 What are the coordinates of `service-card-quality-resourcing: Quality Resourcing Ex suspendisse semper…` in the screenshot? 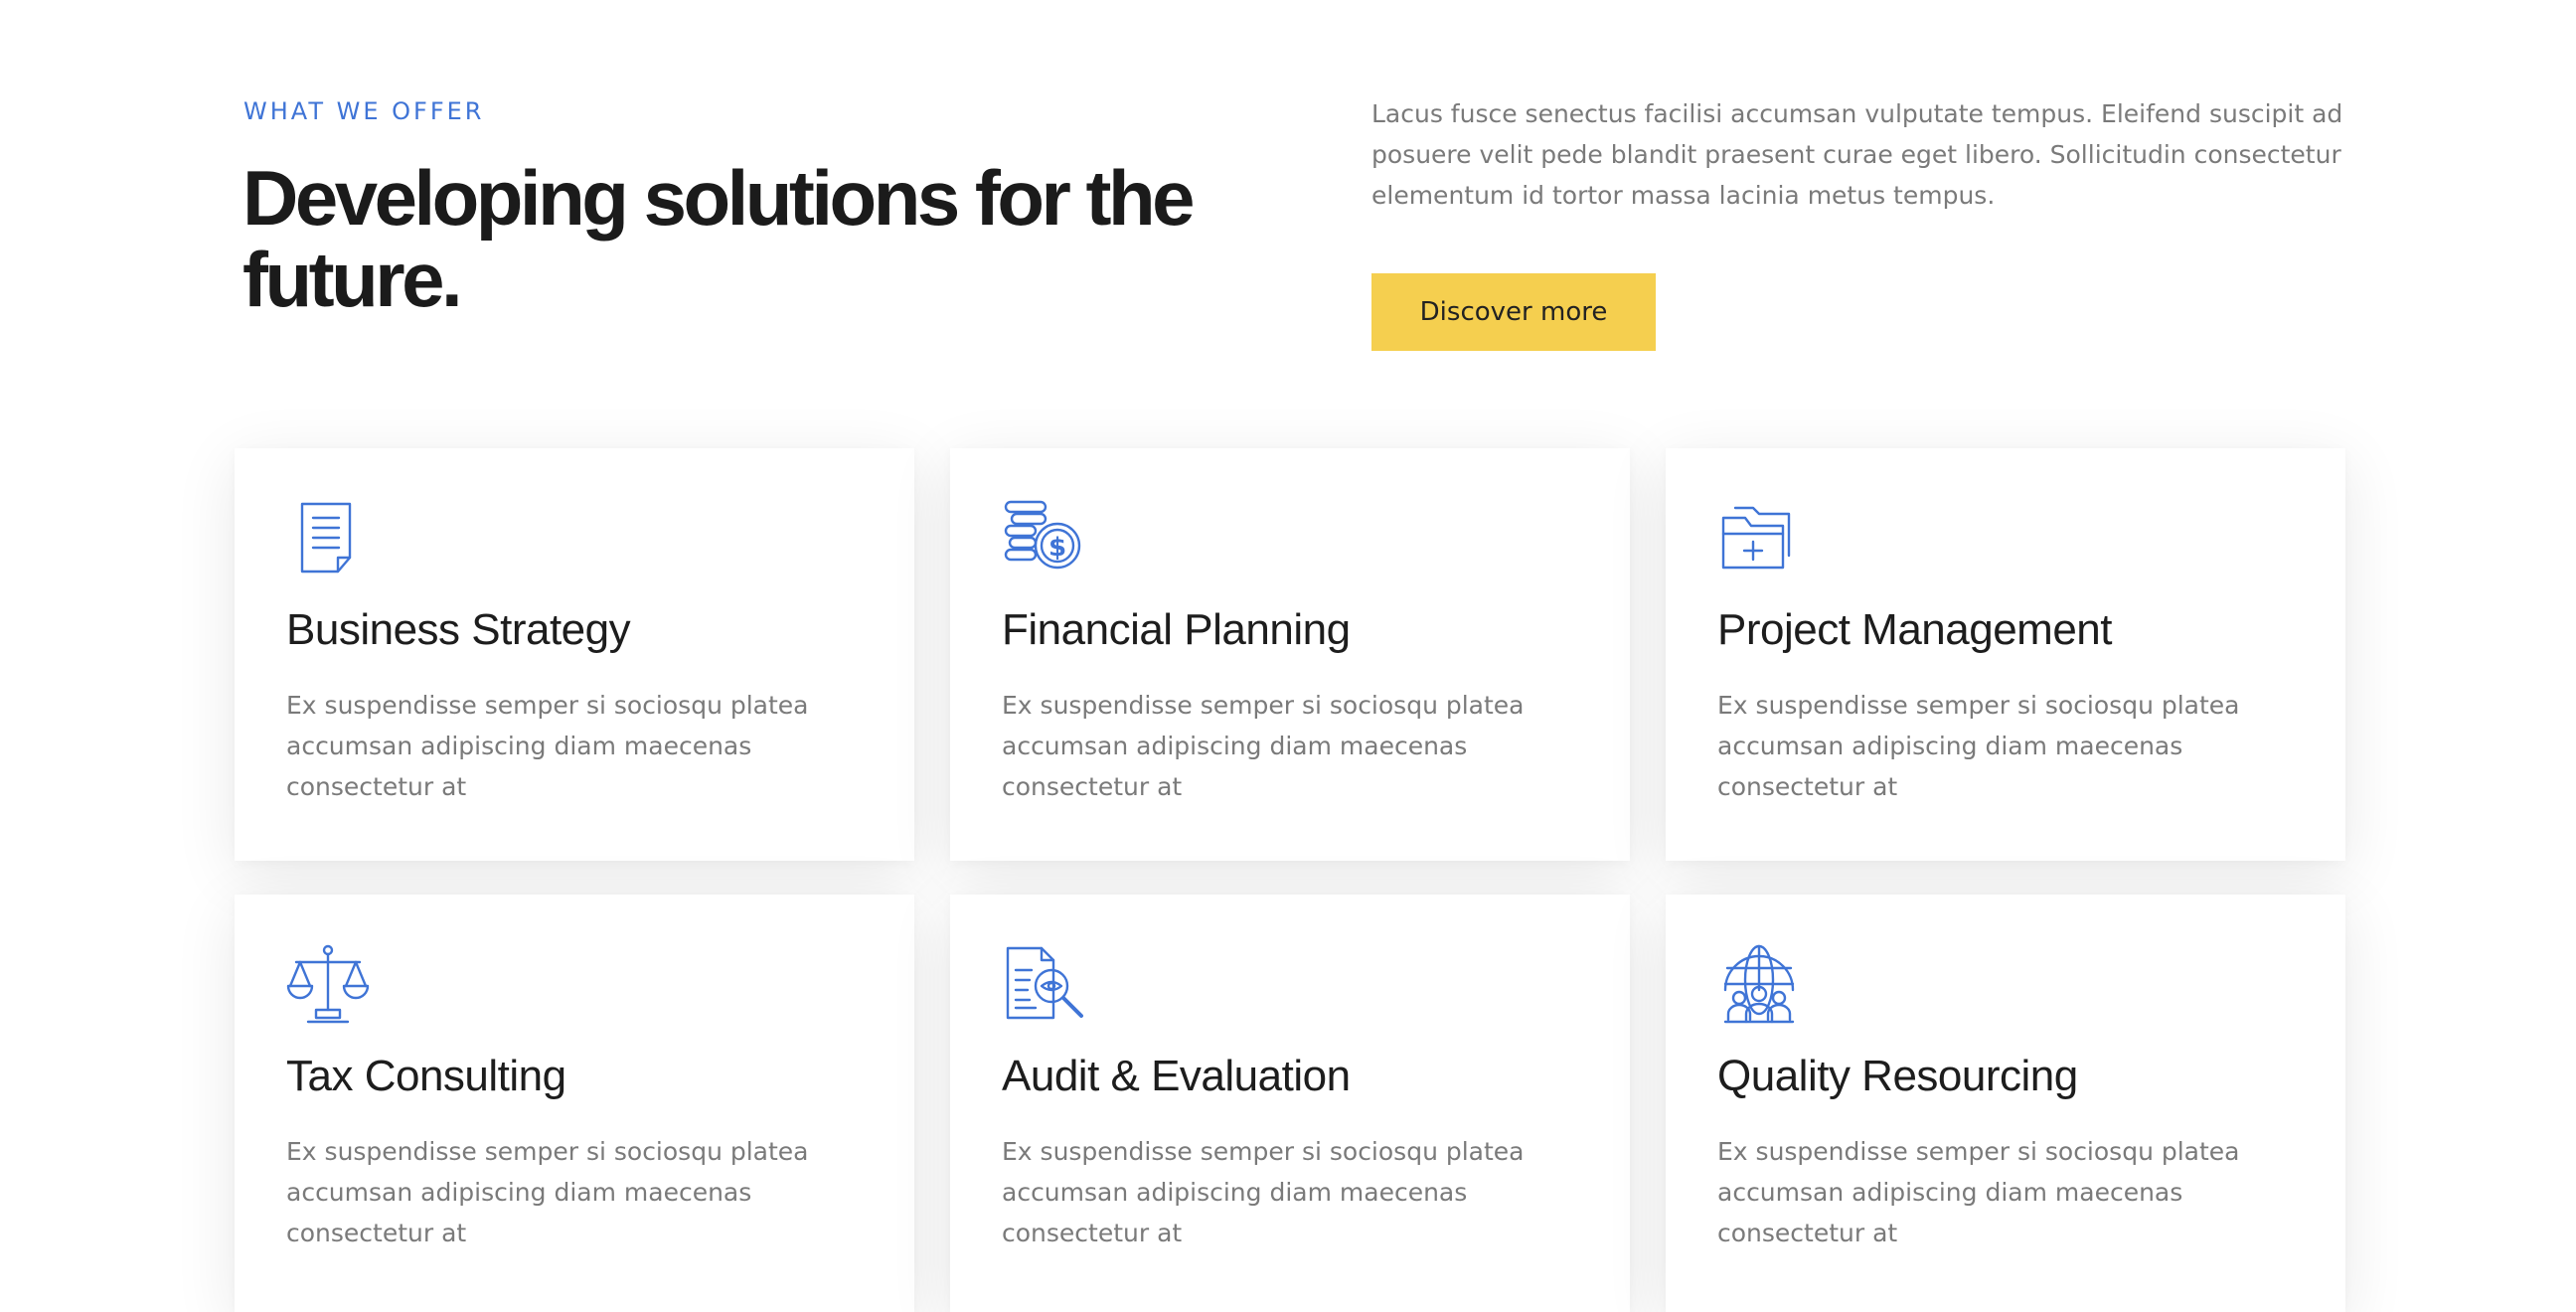 It's located at (2005, 1103).